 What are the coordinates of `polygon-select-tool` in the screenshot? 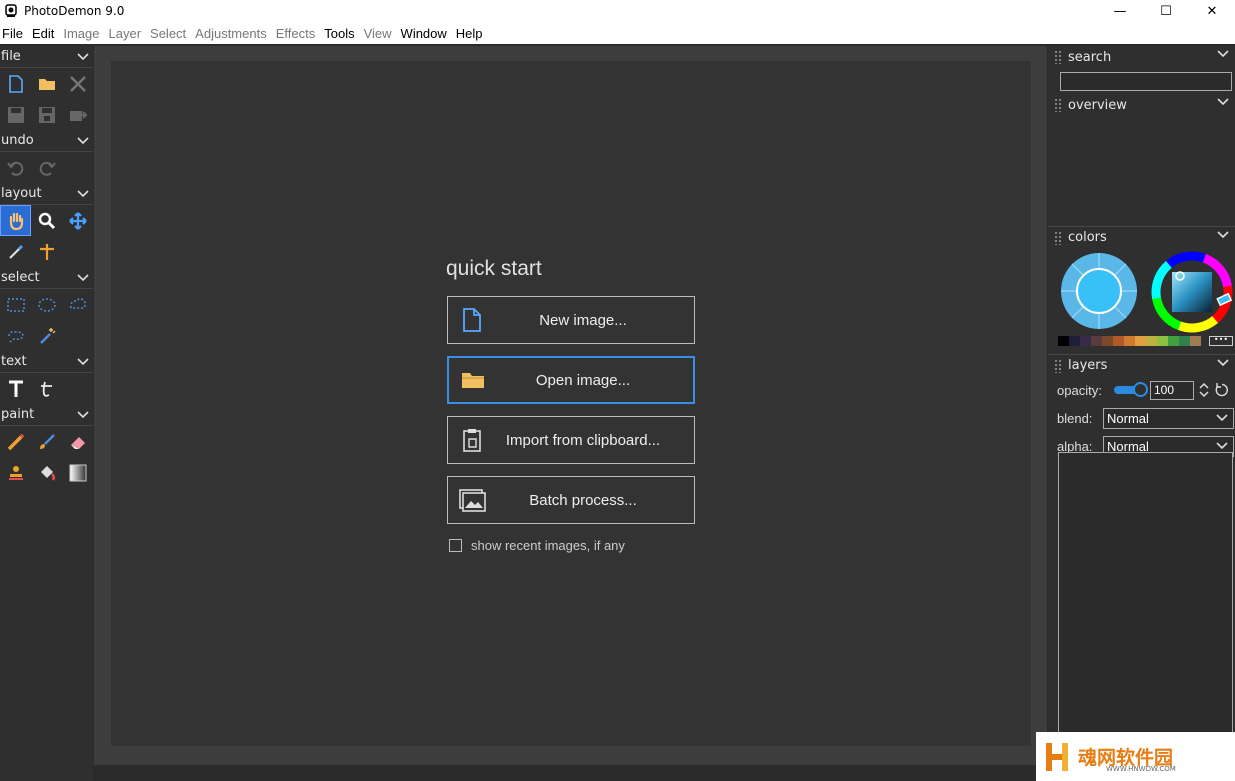 It's located at (15, 335).